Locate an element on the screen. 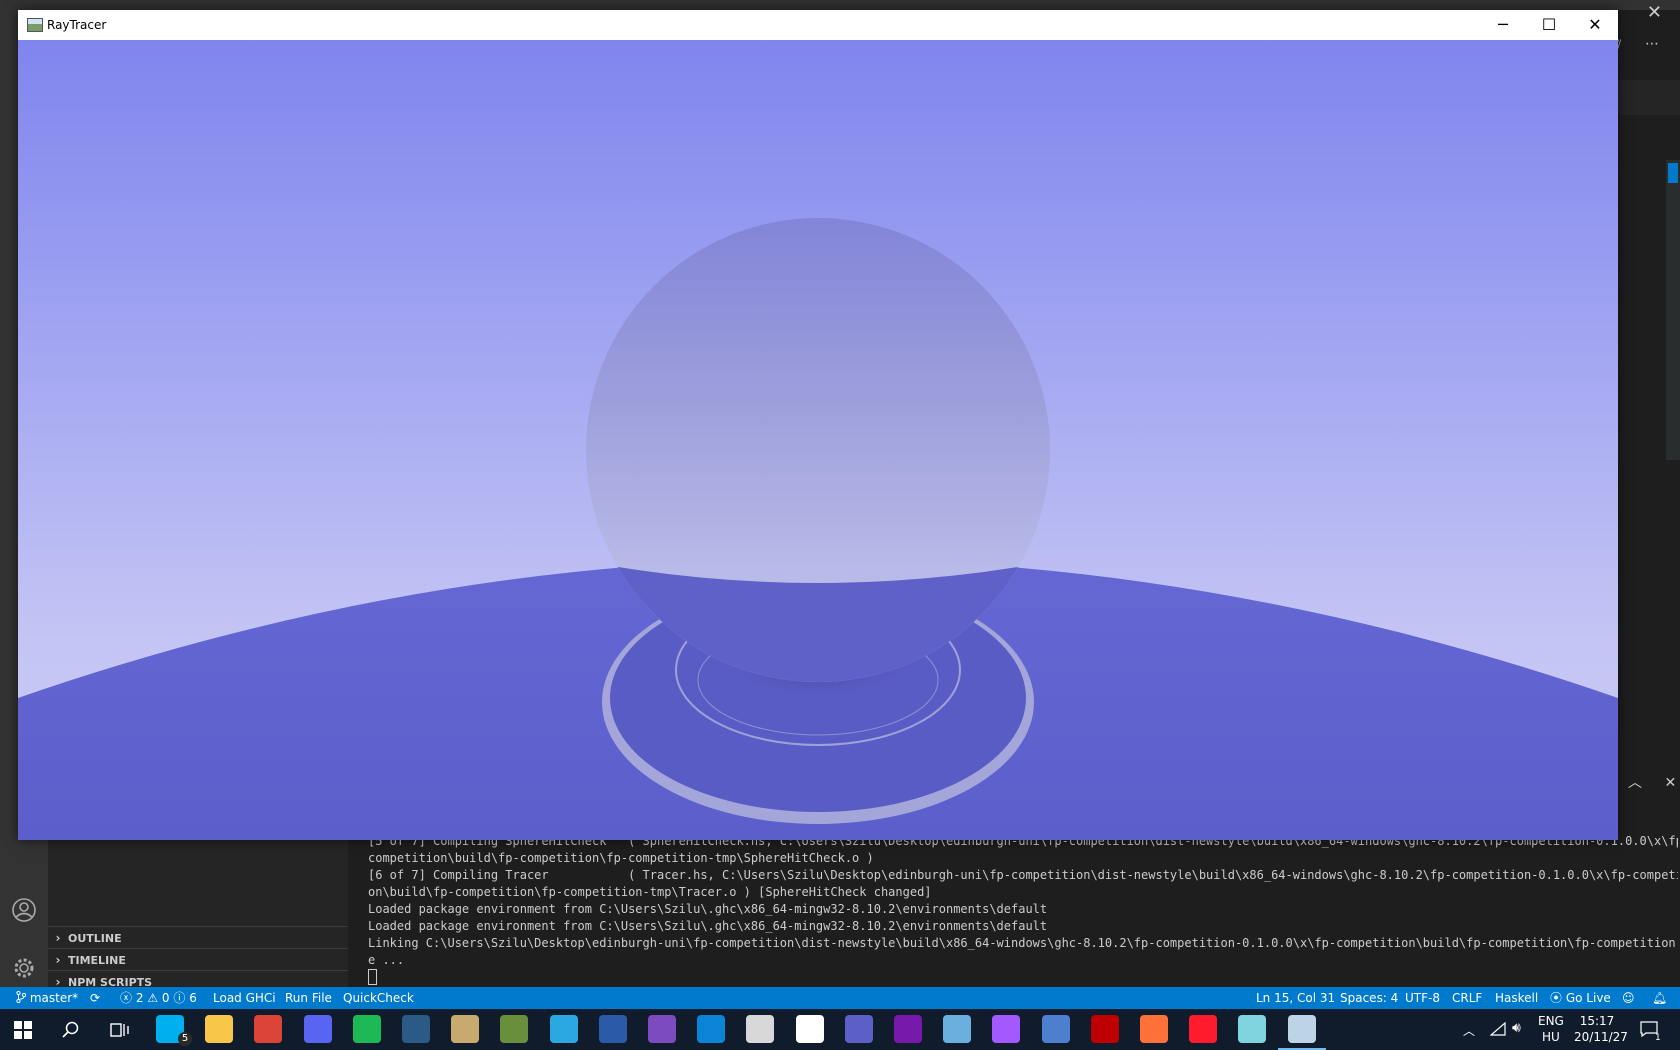  clock-date: 20/11/27 is located at coordinates (1601, 1037).